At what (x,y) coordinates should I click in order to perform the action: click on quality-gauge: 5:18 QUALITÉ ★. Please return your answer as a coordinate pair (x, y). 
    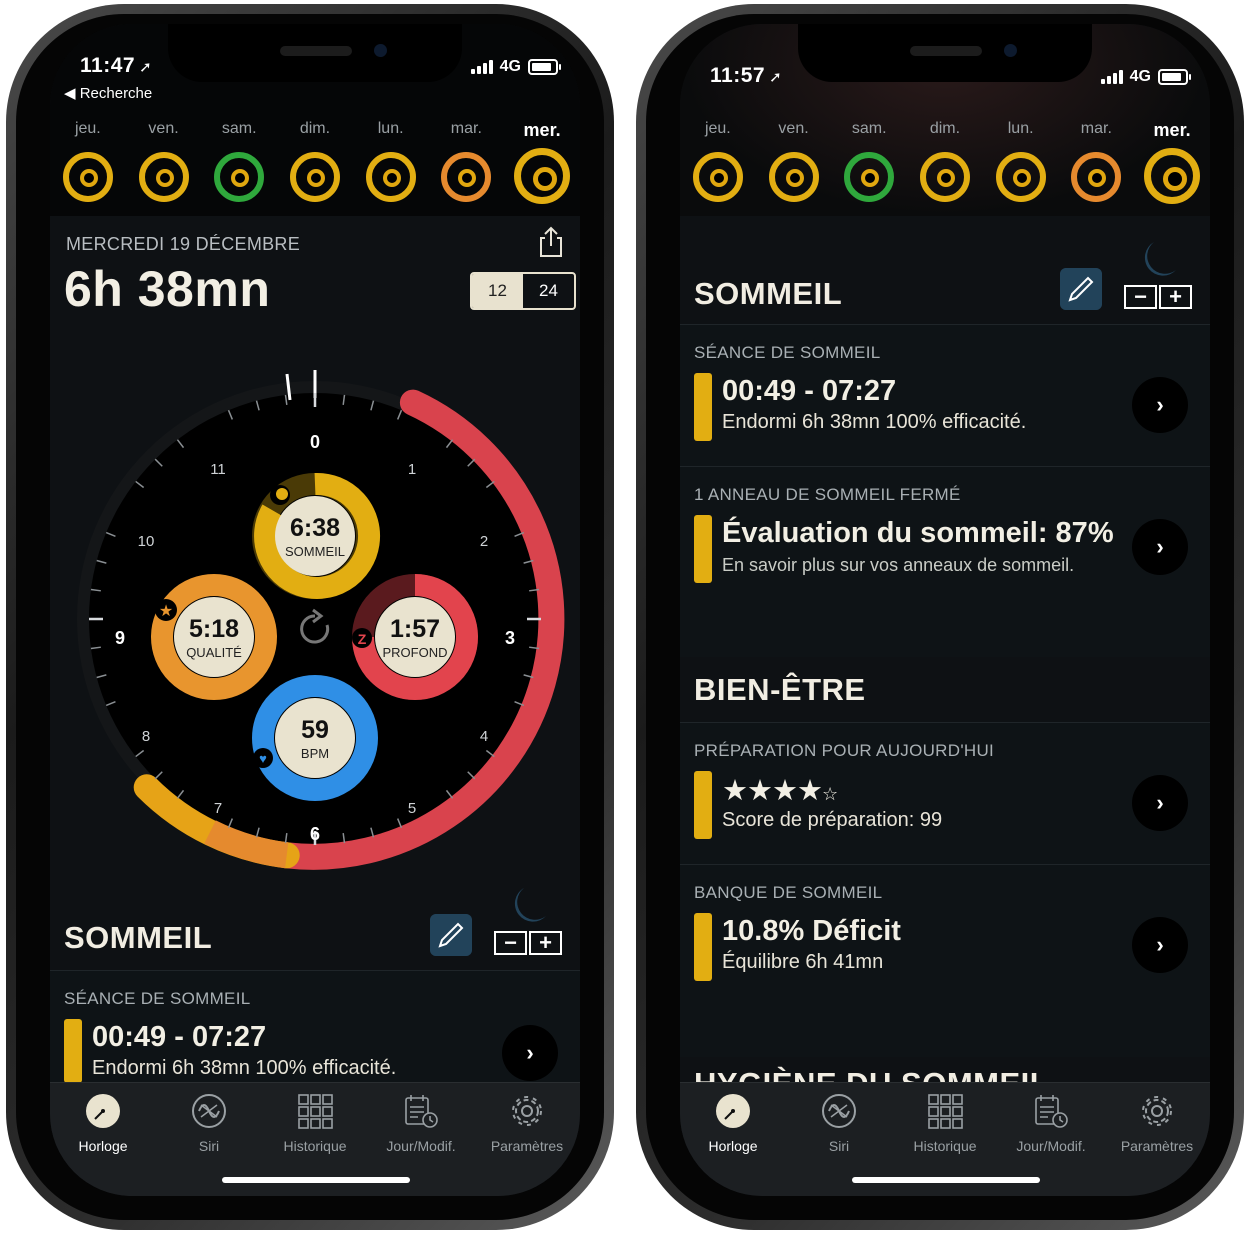
    Looking at the image, I should click on (214, 637).